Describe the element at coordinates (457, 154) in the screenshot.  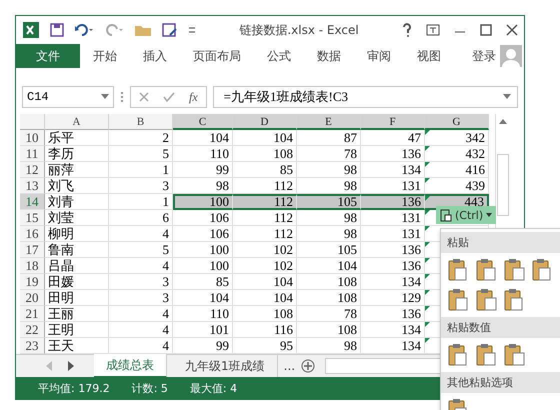
I see `table-cell: 432` at that location.